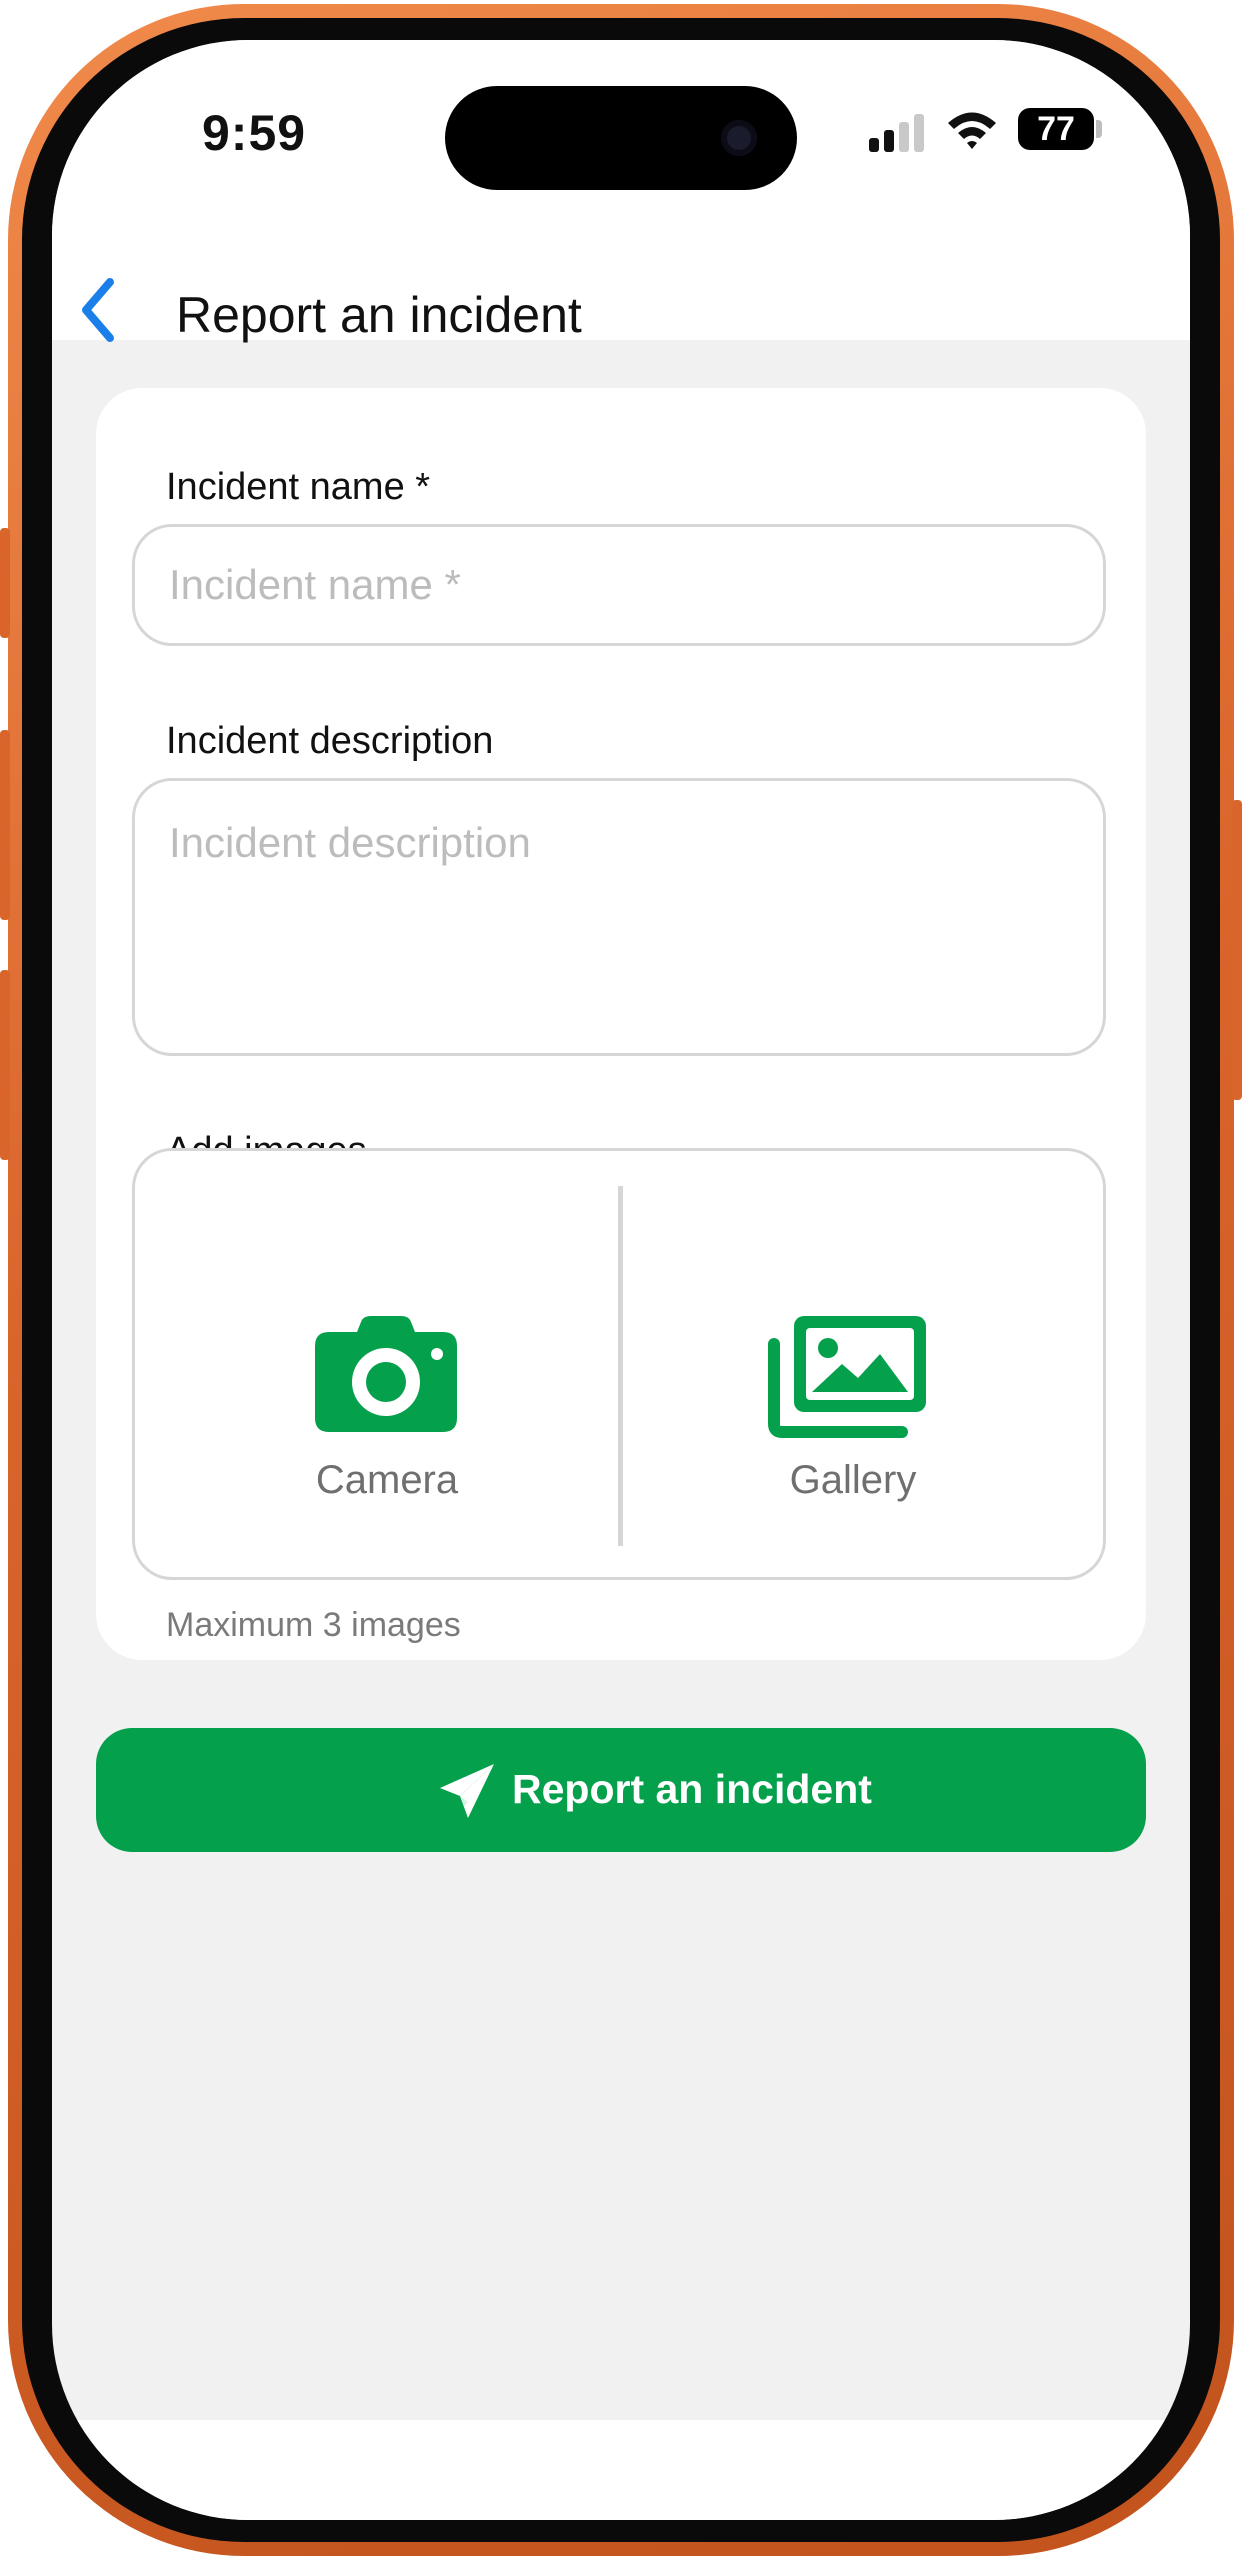 This screenshot has height=2560, width=1242. What do you see at coordinates (739, 138) in the screenshot?
I see `front-camera` at bounding box center [739, 138].